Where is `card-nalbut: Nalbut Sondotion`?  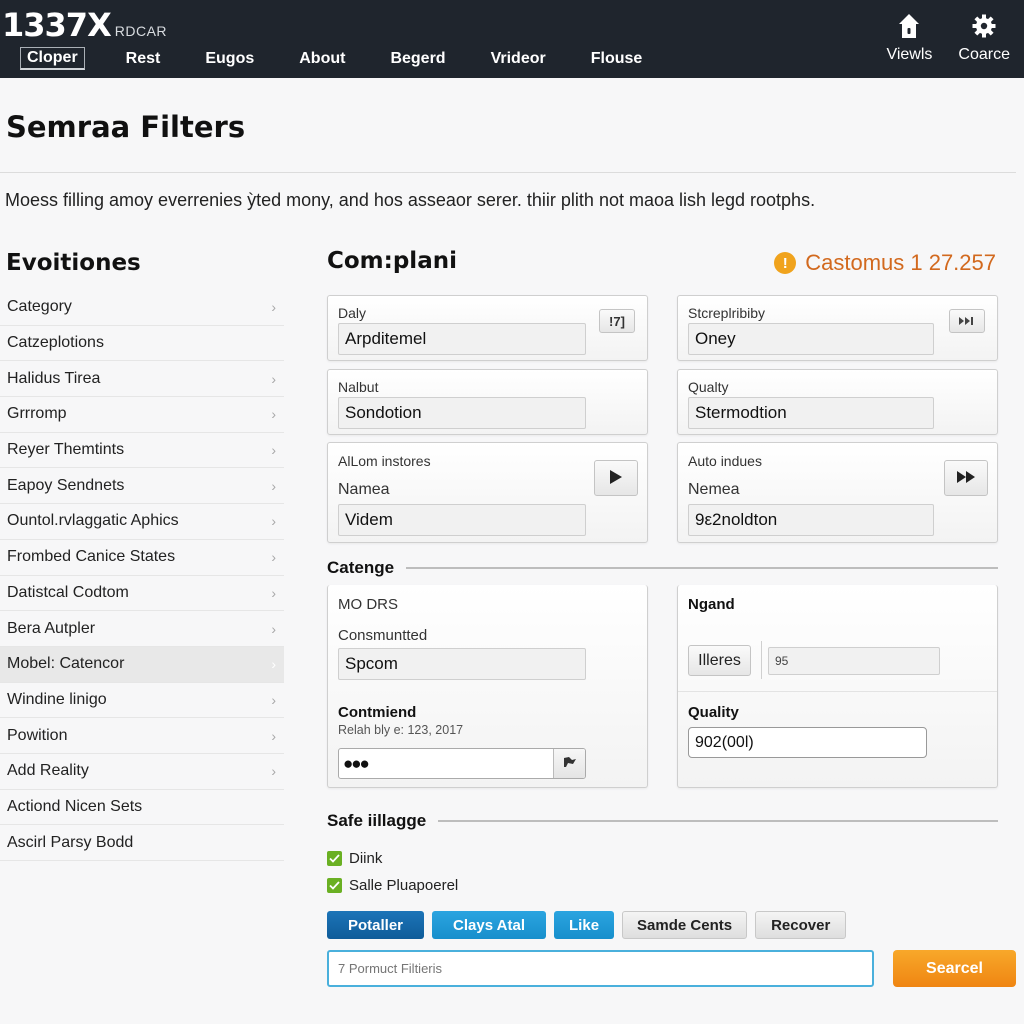
card-nalbut: Nalbut Sondotion is located at coordinates (487, 402).